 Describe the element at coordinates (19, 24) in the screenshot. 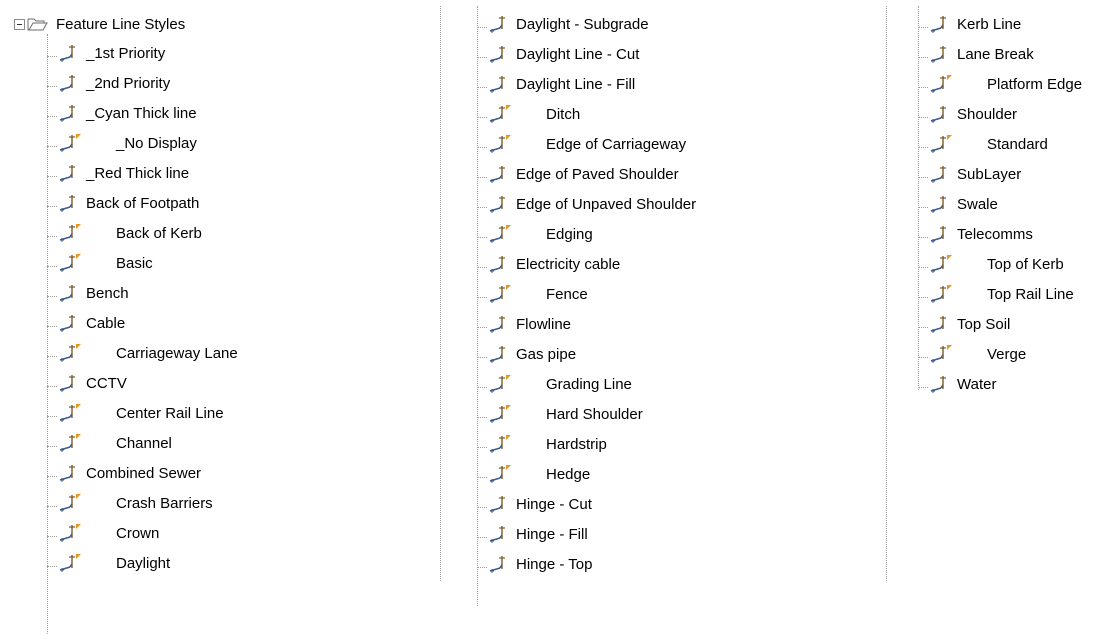

I see `collapse-expander-icon` at that location.